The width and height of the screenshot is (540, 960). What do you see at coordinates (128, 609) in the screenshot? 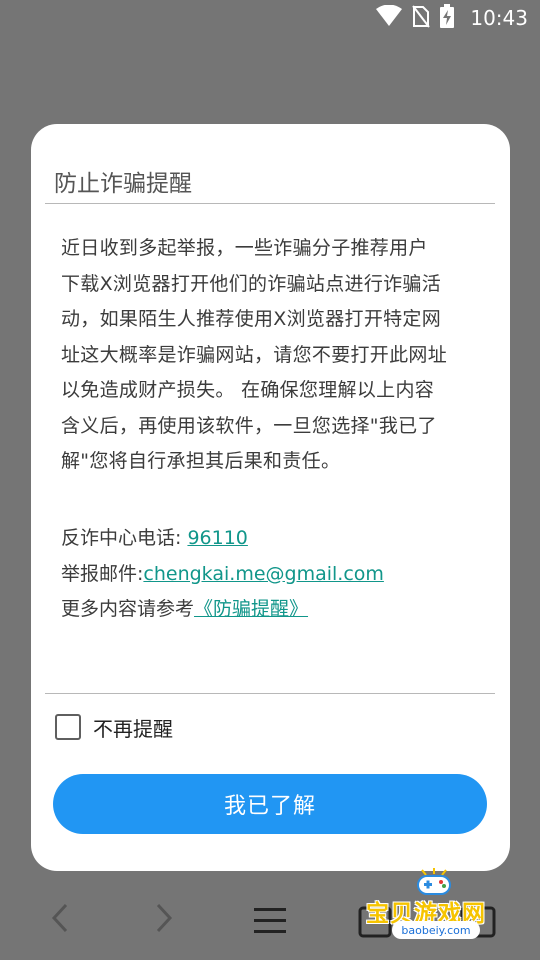
I see `more-info-label: 更多内容请参考` at bounding box center [128, 609].